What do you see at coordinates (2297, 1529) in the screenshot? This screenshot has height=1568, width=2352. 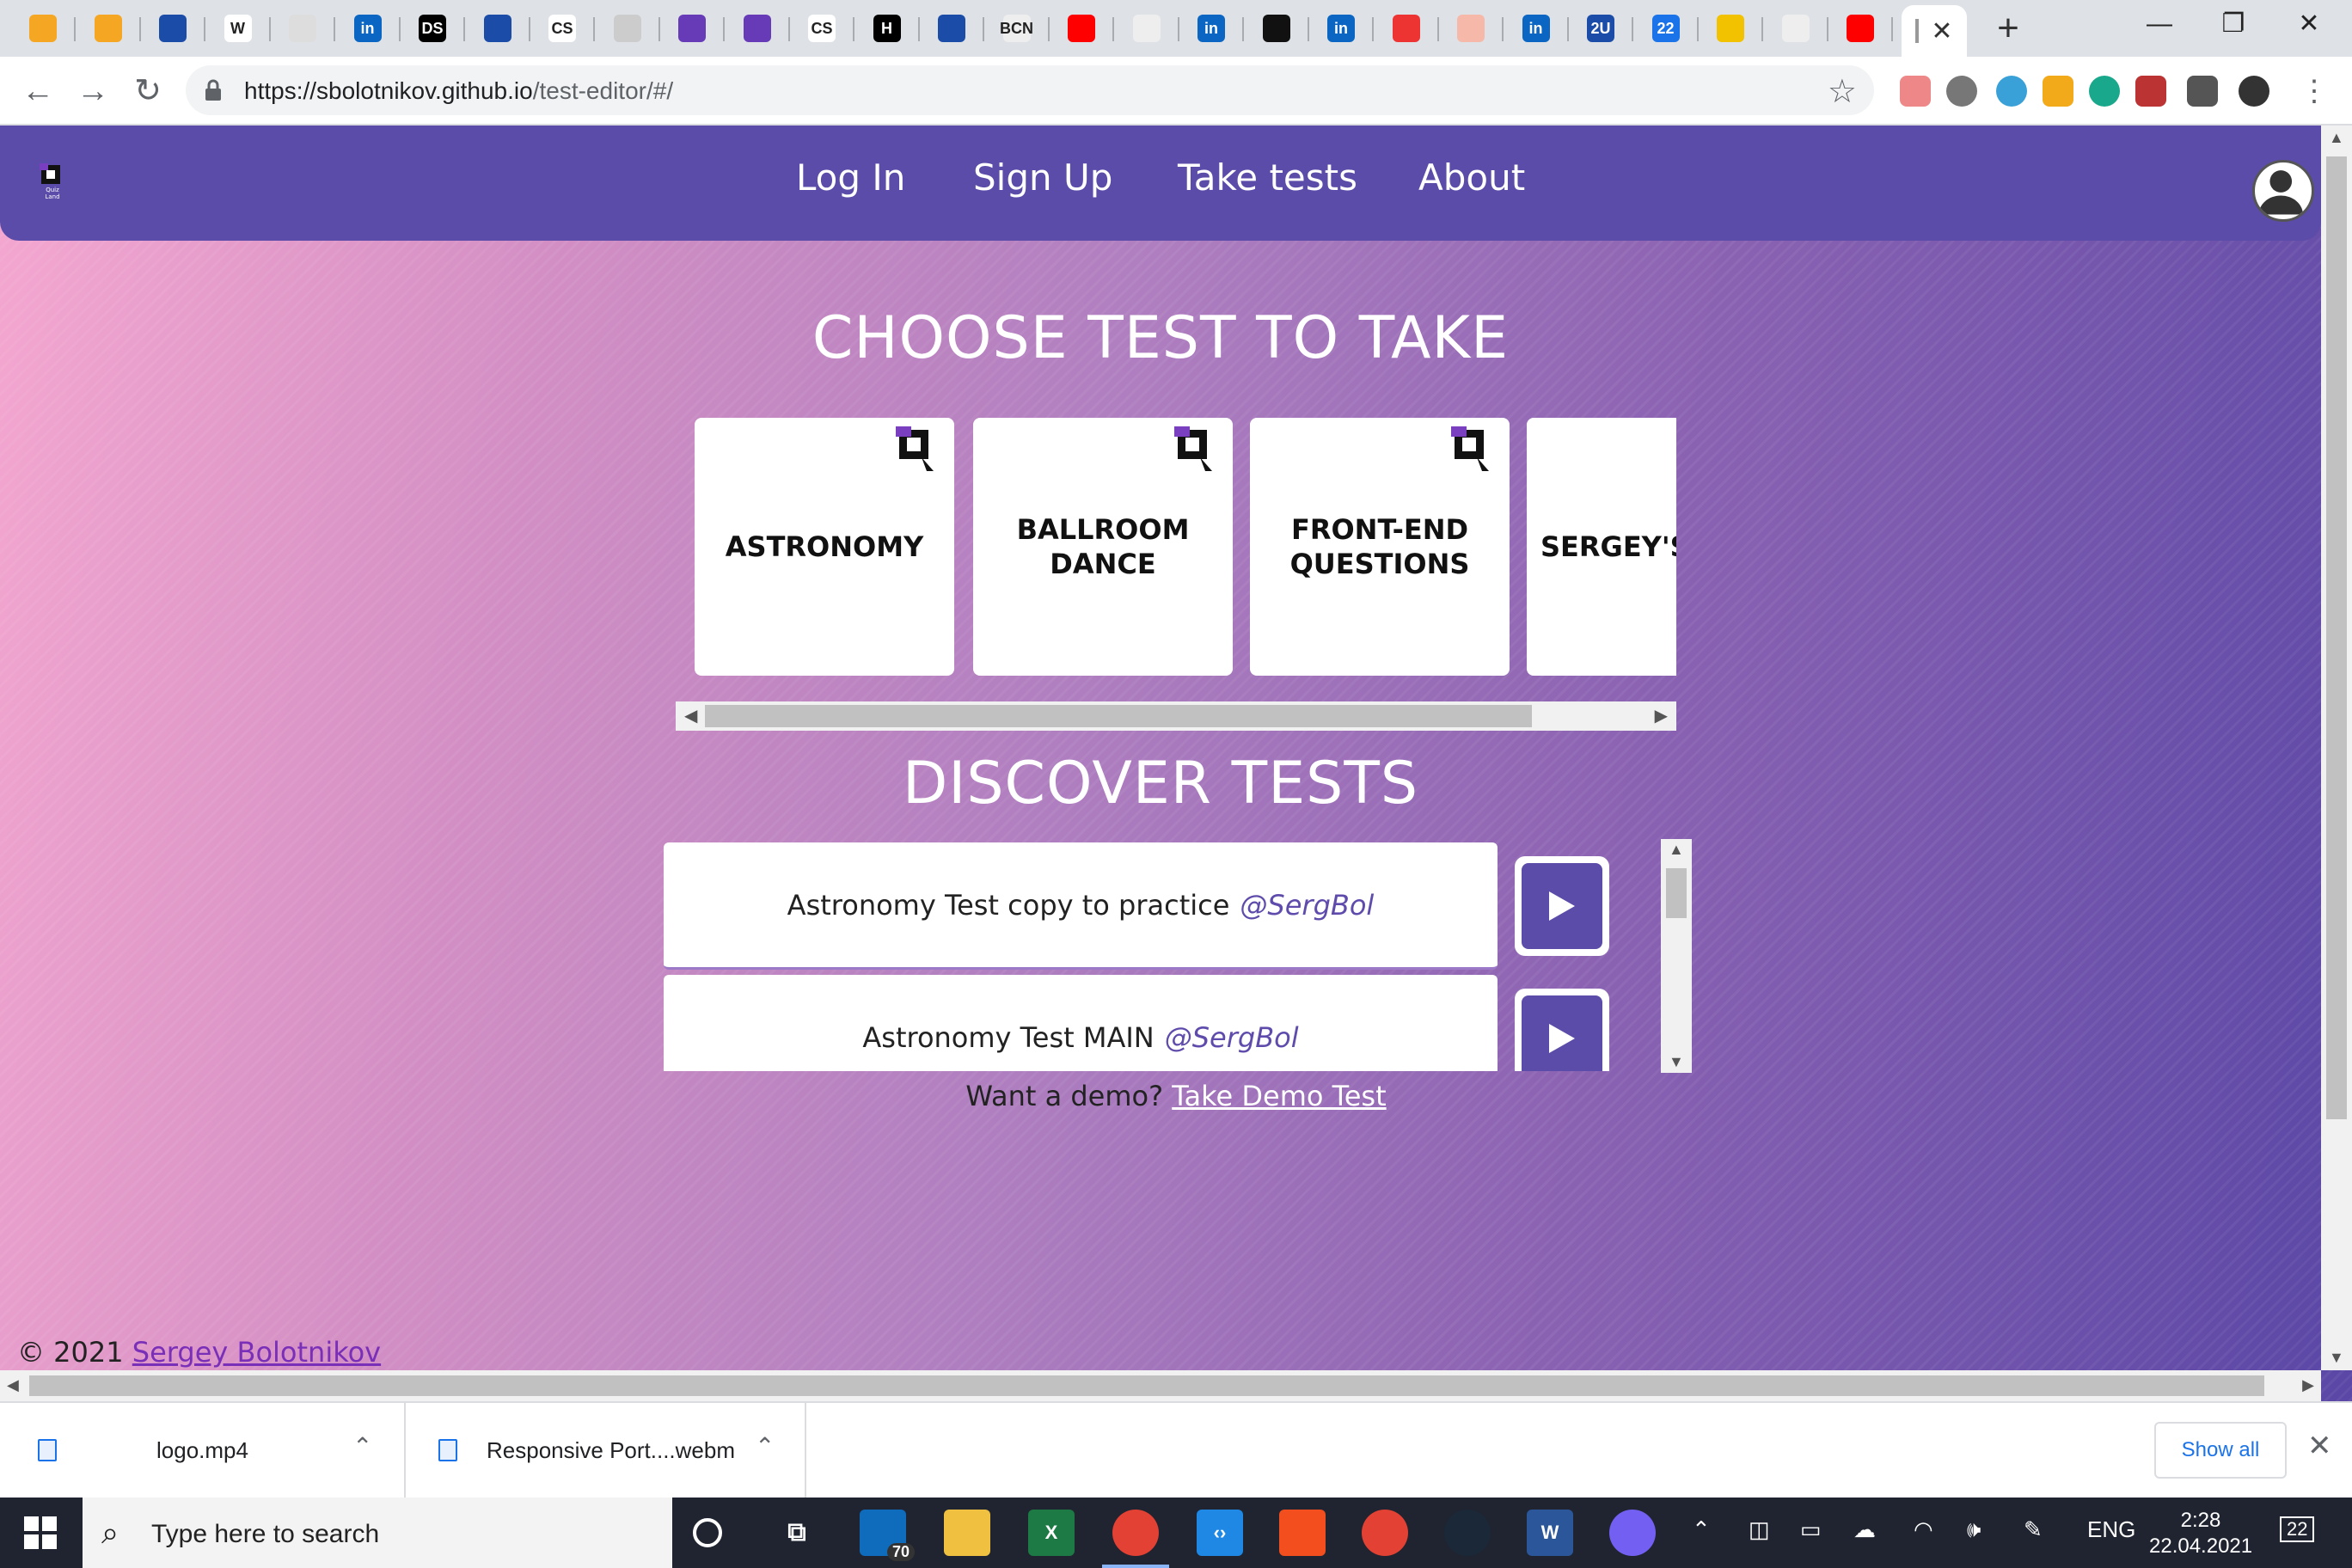 I see `notifications-icon: 22` at bounding box center [2297, 1529].